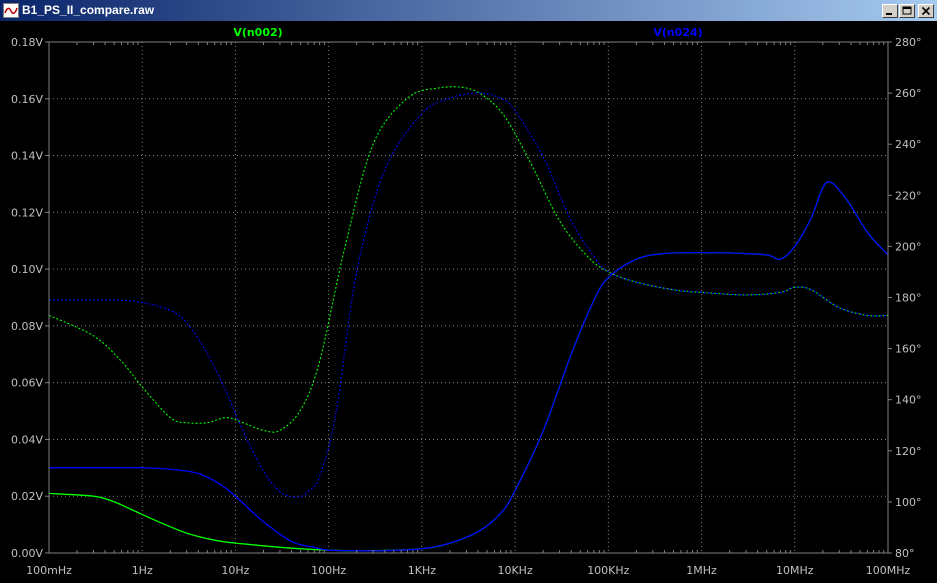 The height and width of the screenshot is (583, 937). I want to click on y-right-tick-label: 260°, so click(908, 93).